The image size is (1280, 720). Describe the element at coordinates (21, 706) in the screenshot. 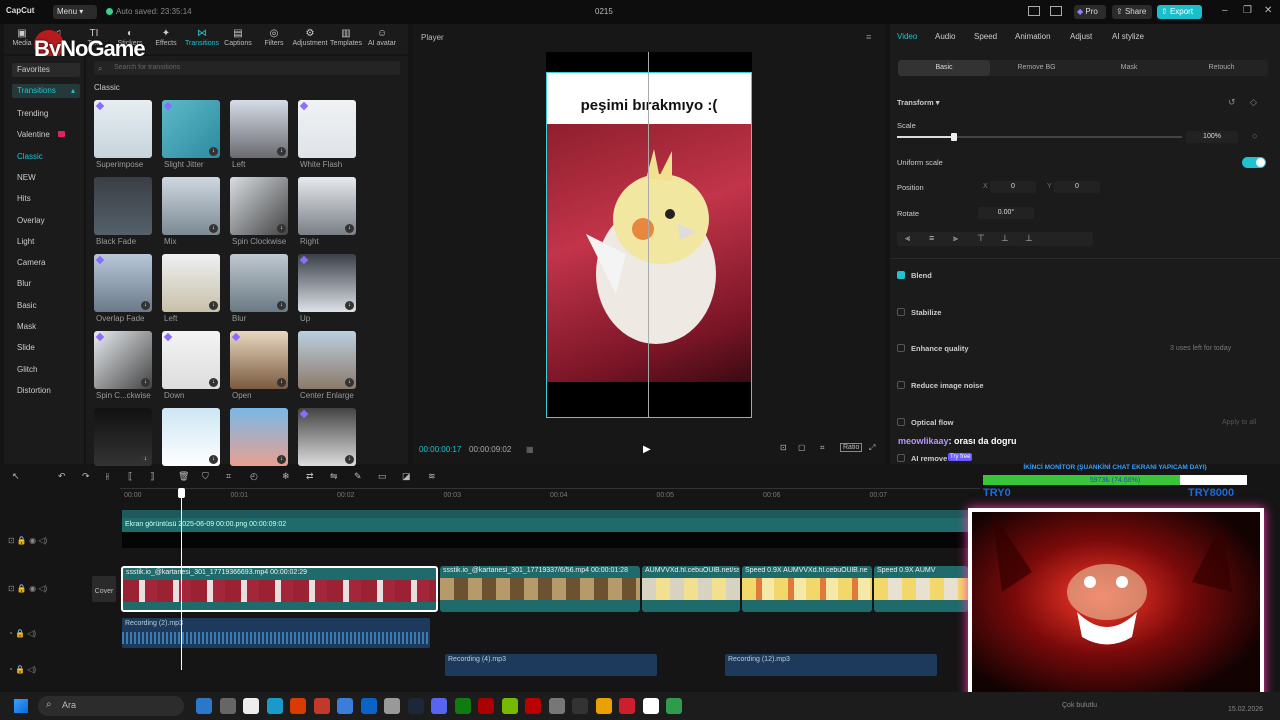

I see `windows-start-icon` at that location.